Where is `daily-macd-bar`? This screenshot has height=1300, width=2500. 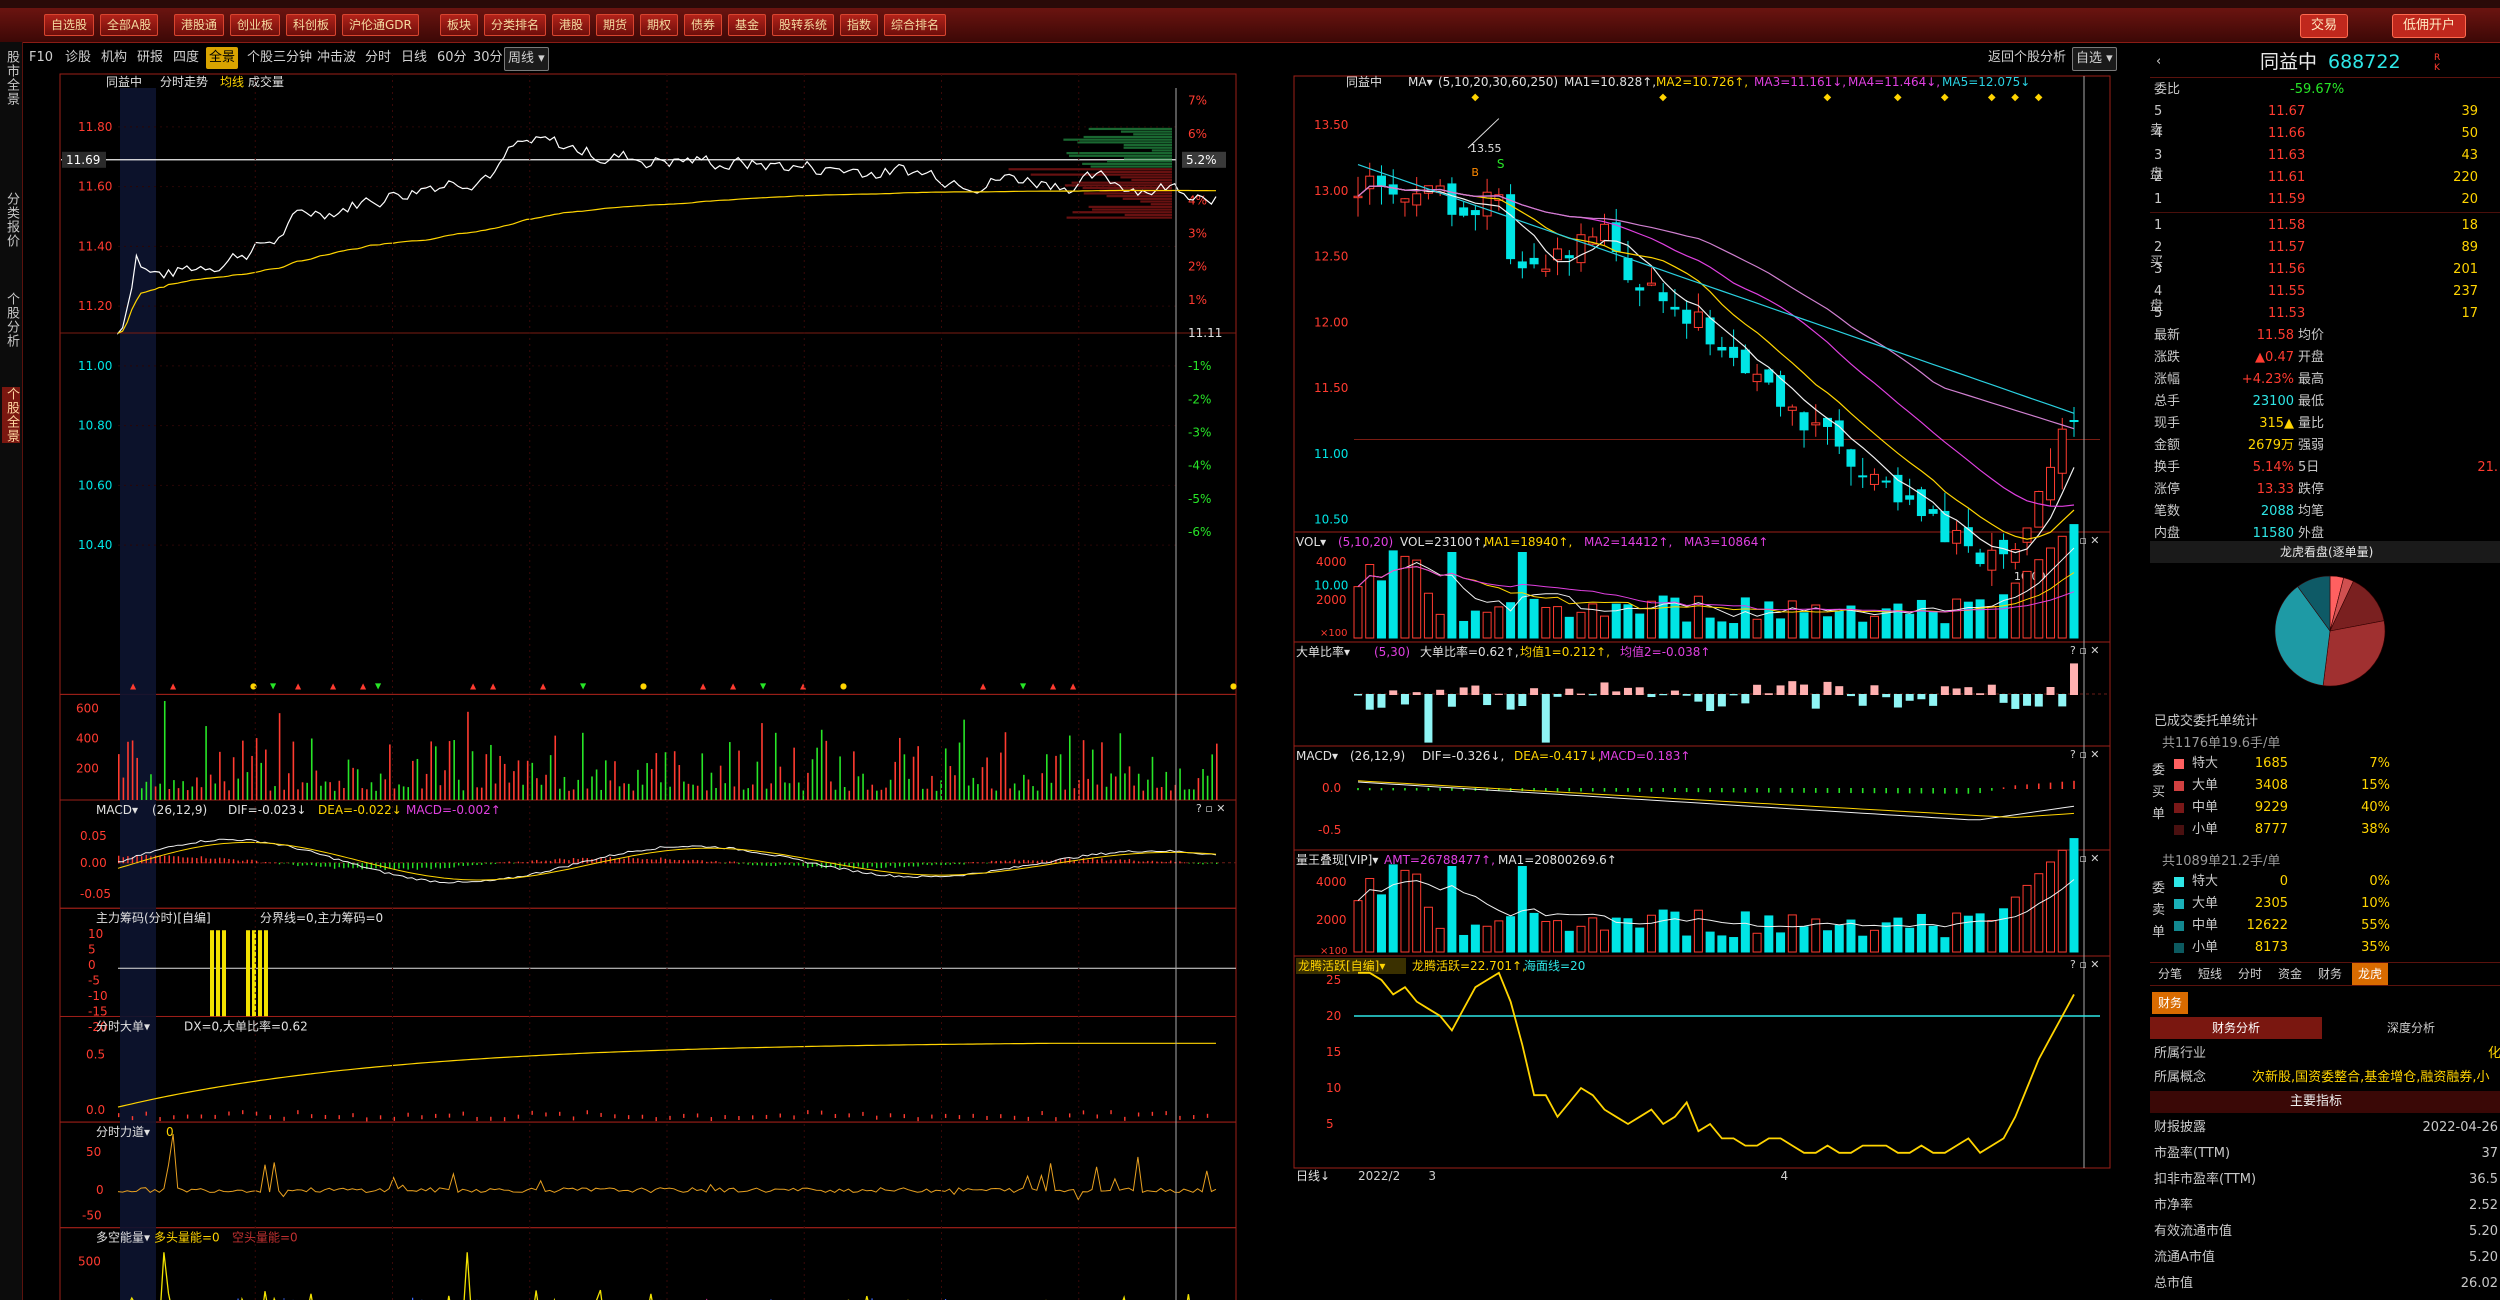
daily-macd-bar is located at coordinates (1909, 791).